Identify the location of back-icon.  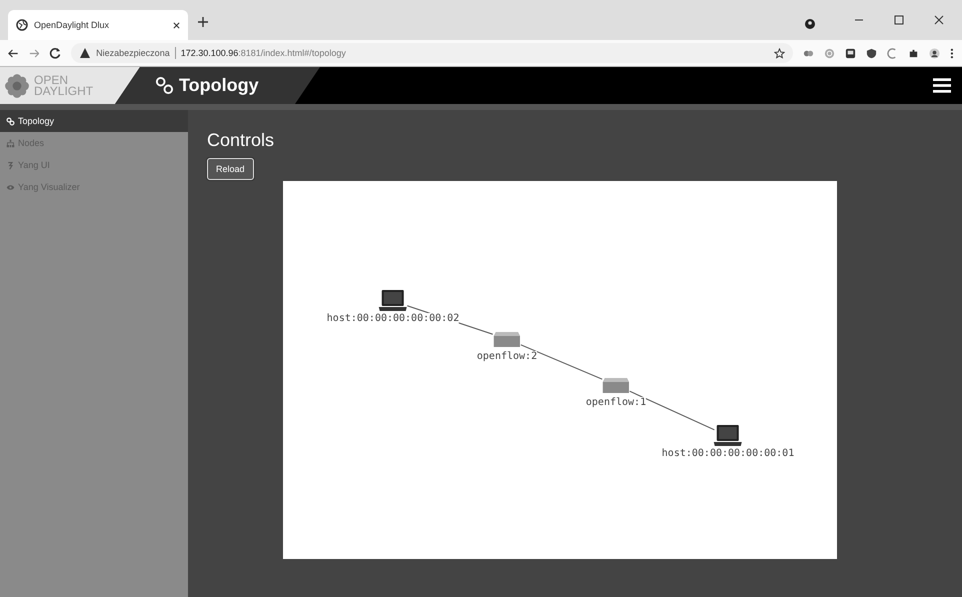
(13, 53).